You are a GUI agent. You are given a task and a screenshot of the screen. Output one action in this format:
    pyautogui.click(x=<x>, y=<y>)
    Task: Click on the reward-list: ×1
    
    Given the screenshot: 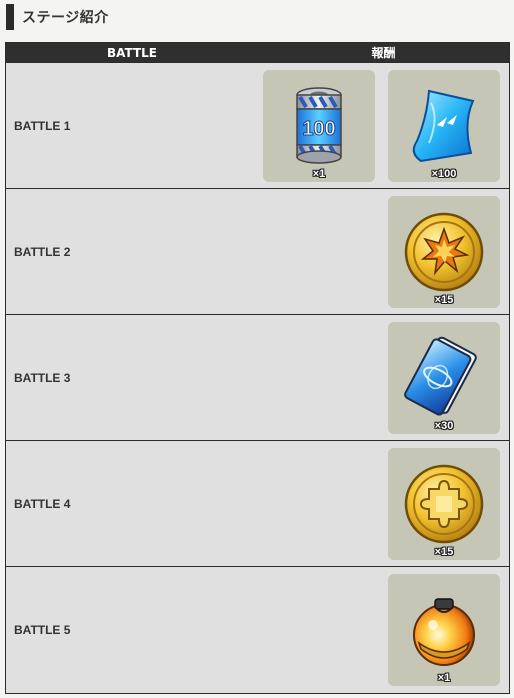 What is the action you would take?
    pyautogui.click(x=444, y=629)
    